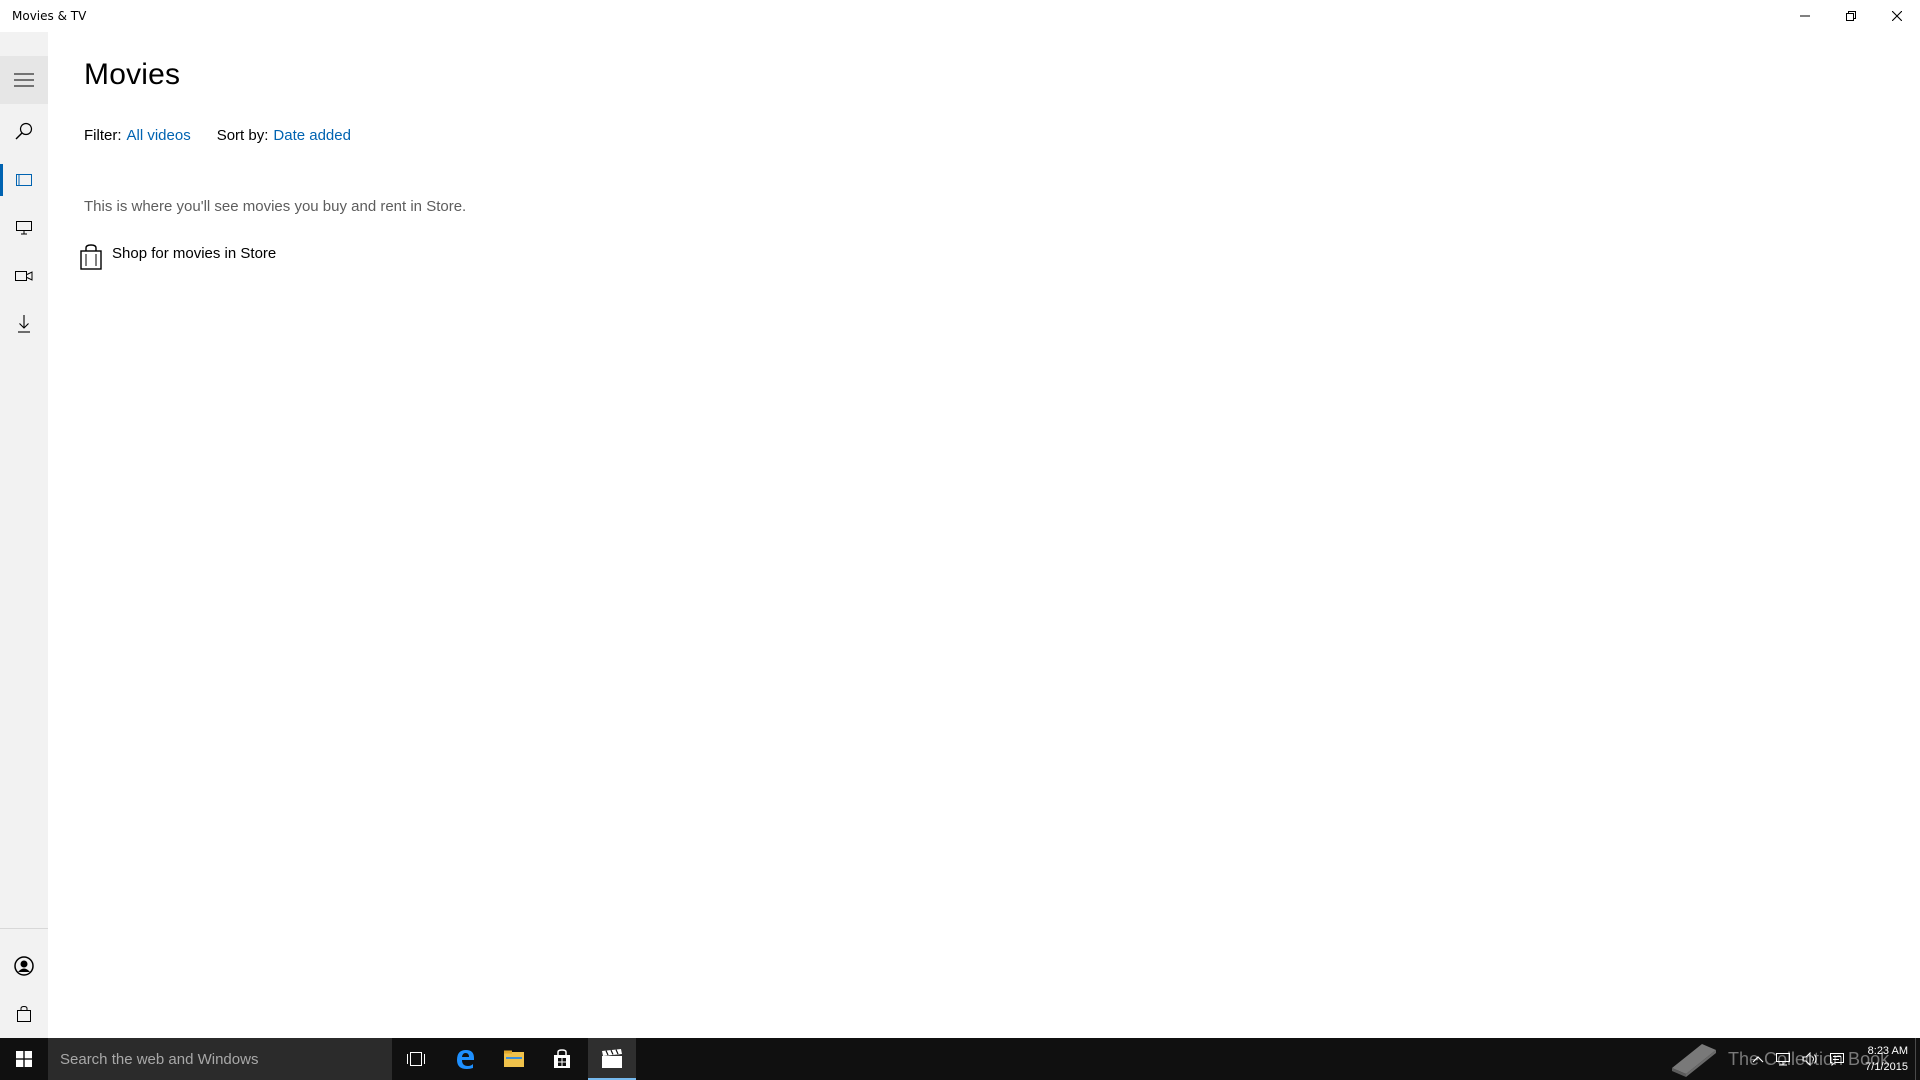  I want to click on filter-control: Filter: All videos, so click(137, 135).